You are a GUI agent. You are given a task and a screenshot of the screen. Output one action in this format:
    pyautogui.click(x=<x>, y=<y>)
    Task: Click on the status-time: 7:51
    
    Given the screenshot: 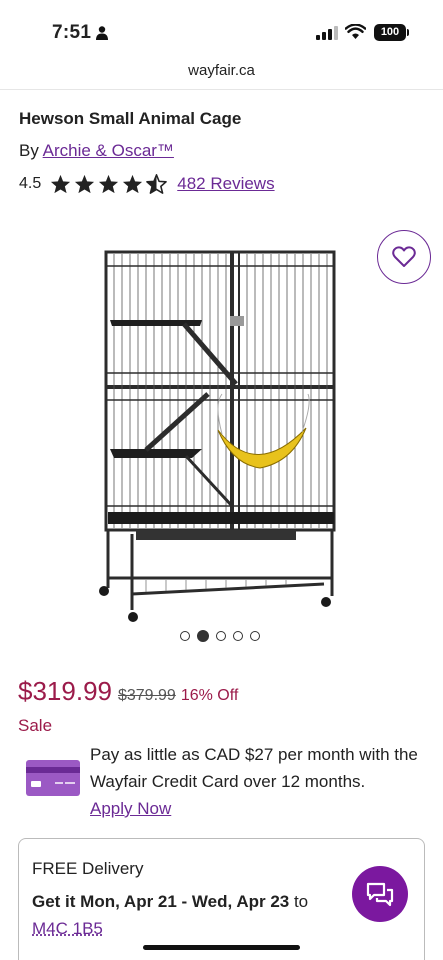 What is the action you would take?
    pyautogui.click(x=72, y=32)
    